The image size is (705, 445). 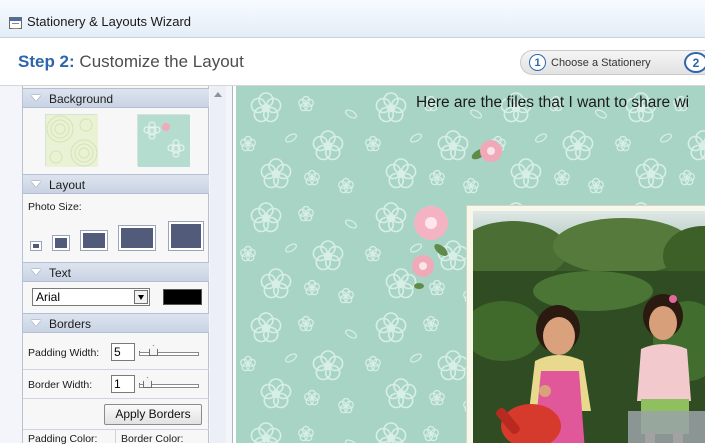 What do you see at coordinates (153, 414) in the screenshot?
I see `apply-borders-button: Apply Borders` at bounding box center [153, 414].